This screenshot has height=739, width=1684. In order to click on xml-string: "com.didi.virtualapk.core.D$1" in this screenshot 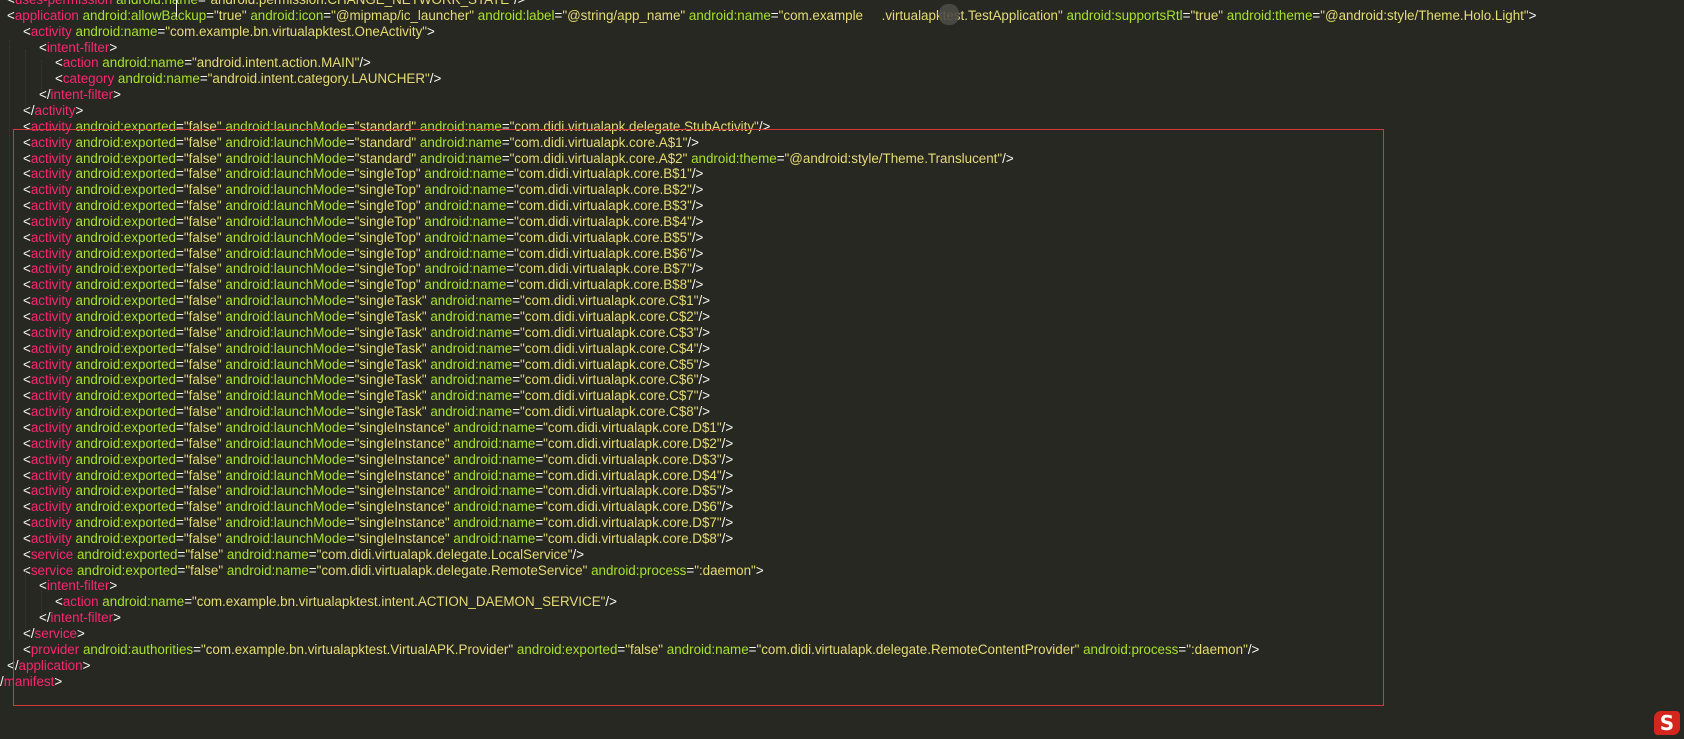, I will do `click(632, 427)`.